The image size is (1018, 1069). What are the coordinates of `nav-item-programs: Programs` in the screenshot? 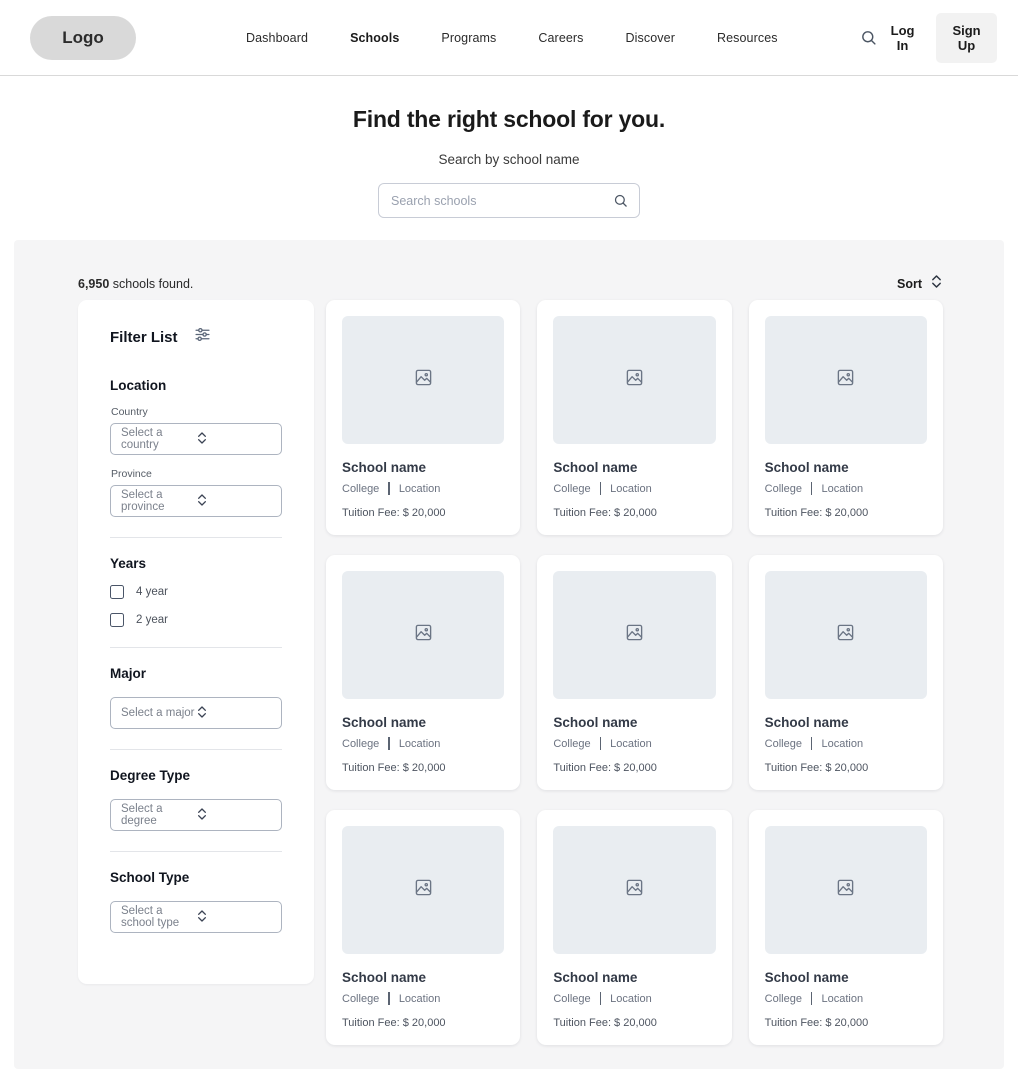 It's located at (468, 38).